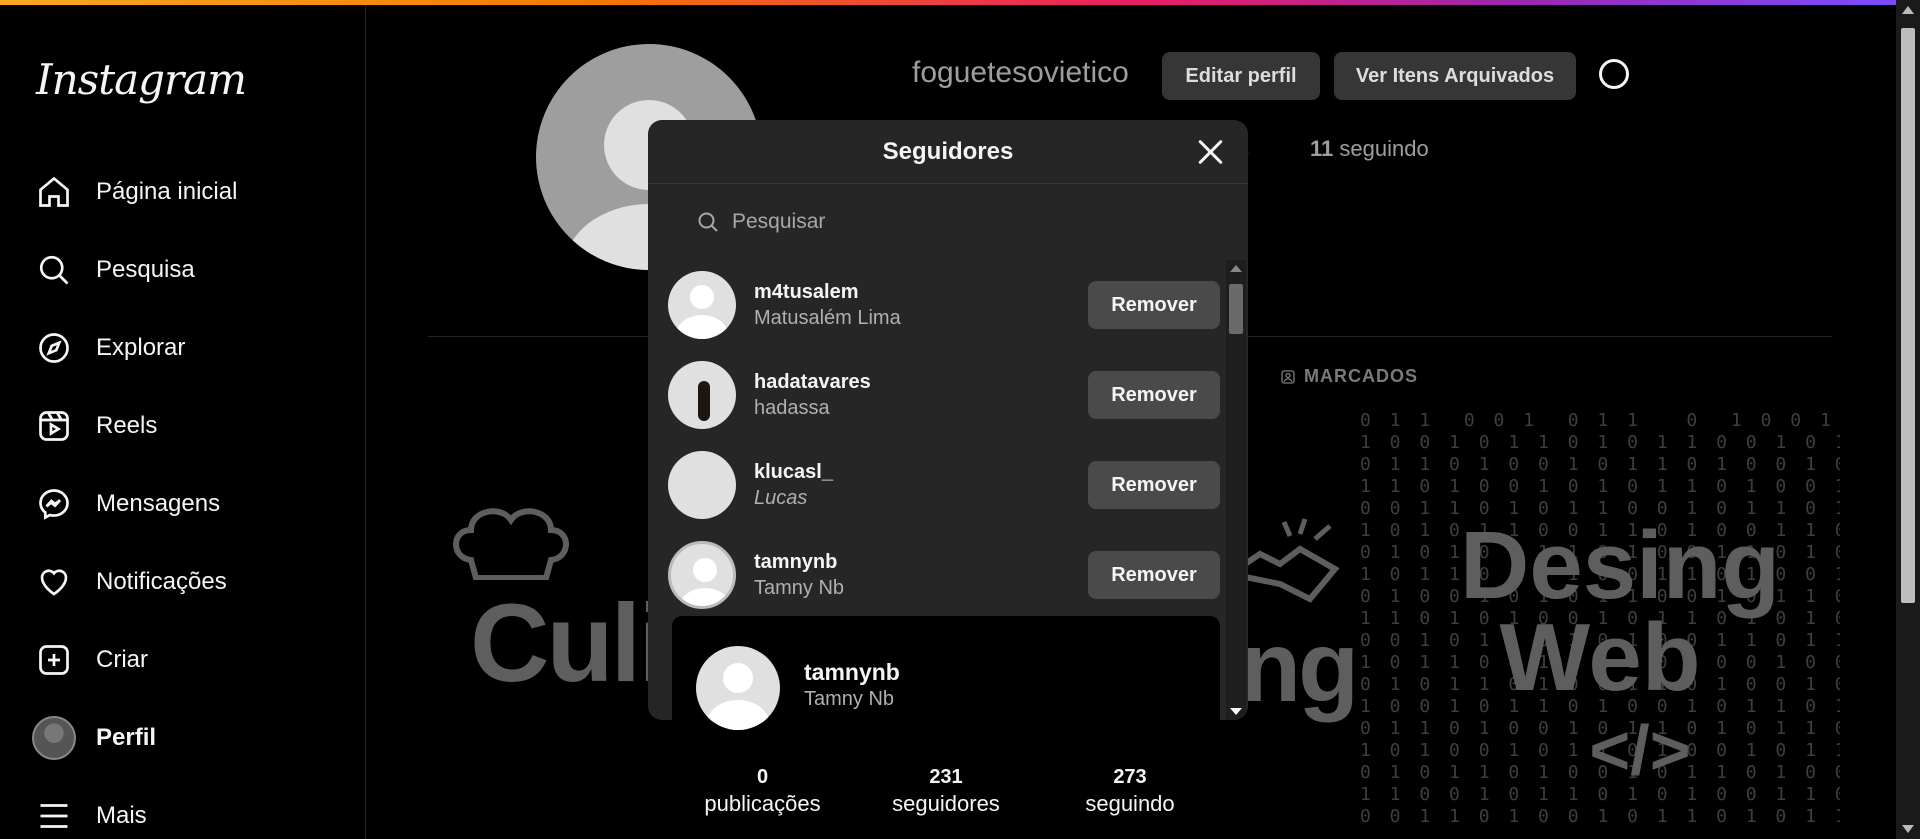  I want to click on page-scrollbar, so click(1908, 419).